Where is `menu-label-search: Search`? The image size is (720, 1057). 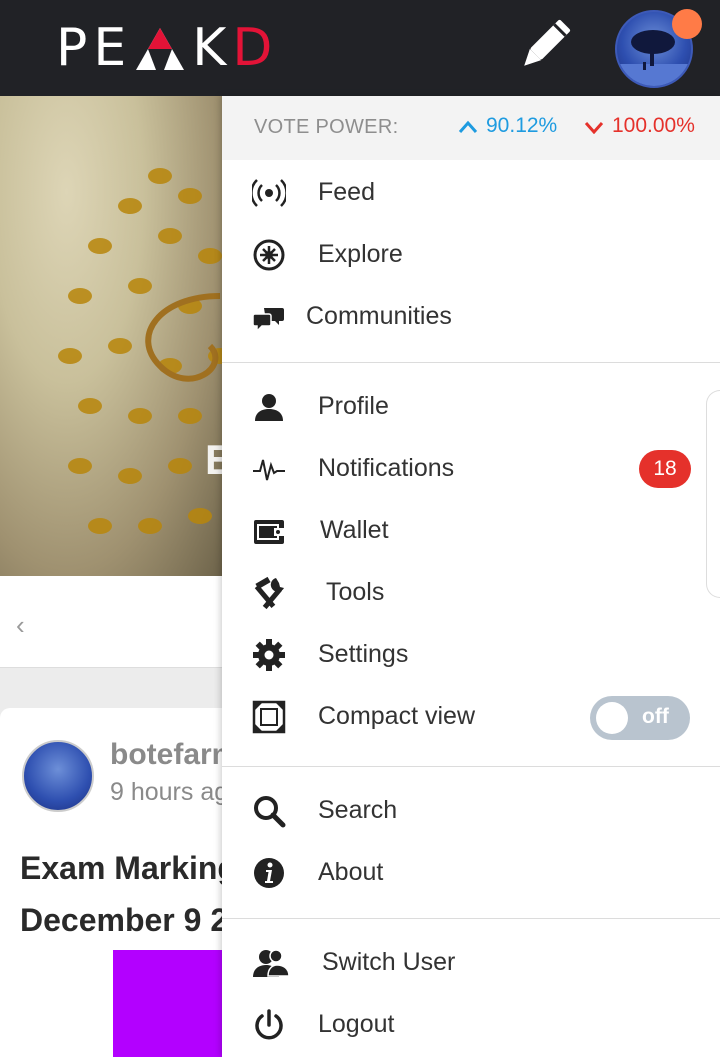 menu-label-search: Search is located at coordinates (358, 810).